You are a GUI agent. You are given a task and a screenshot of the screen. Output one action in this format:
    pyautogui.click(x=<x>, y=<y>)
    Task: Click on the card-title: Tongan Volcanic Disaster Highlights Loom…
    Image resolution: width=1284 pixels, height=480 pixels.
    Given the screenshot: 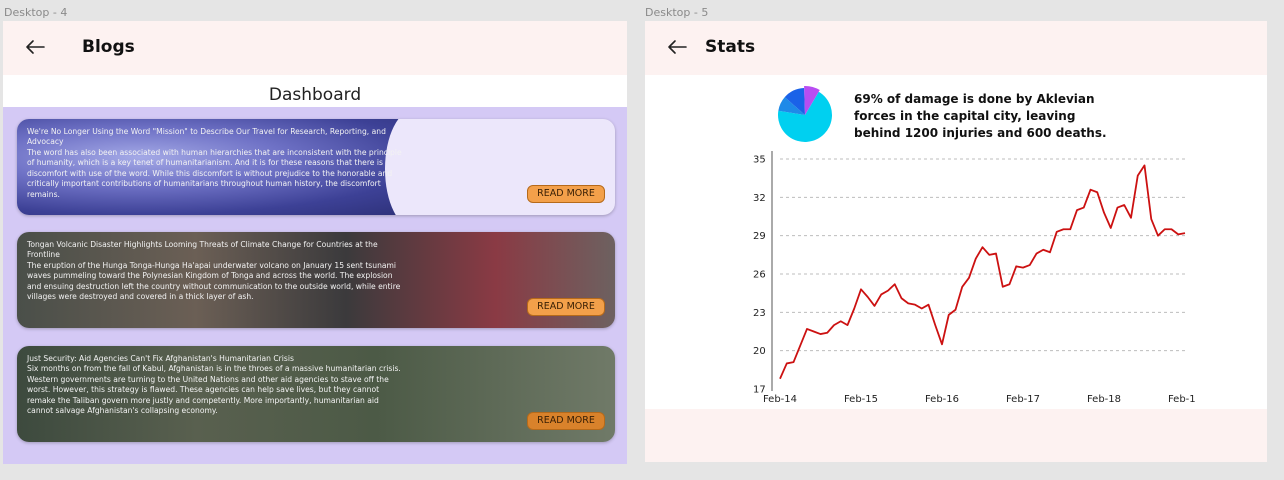 What is the action you would take?
    pyautogui.click(x=202, y=250)
    